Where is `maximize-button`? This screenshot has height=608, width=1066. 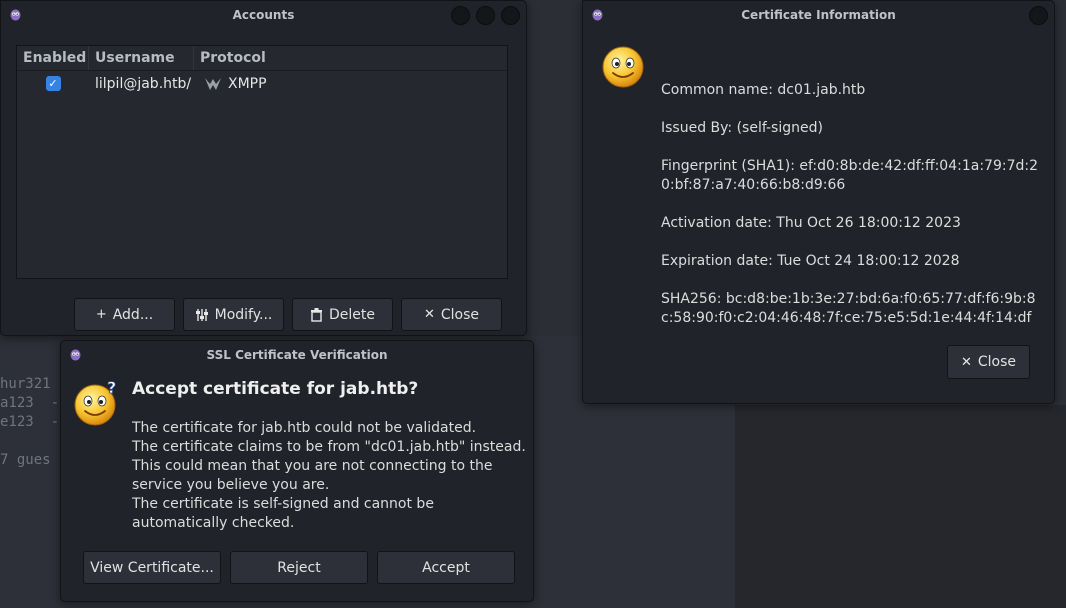
maximize-button is located at coordinates (485, 15).